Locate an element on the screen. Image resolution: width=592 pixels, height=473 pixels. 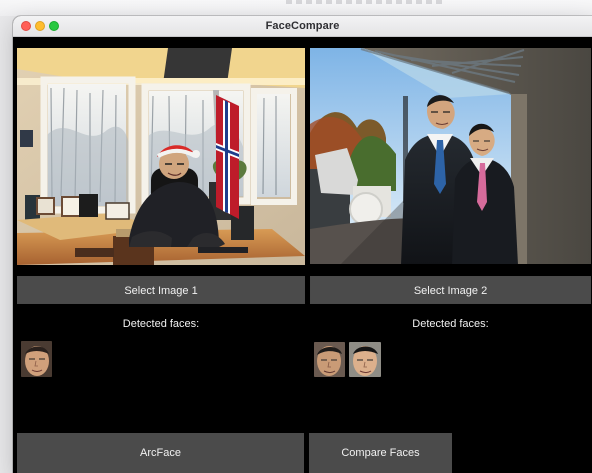
desktop-top-strip is located at coordinates (296, 8).